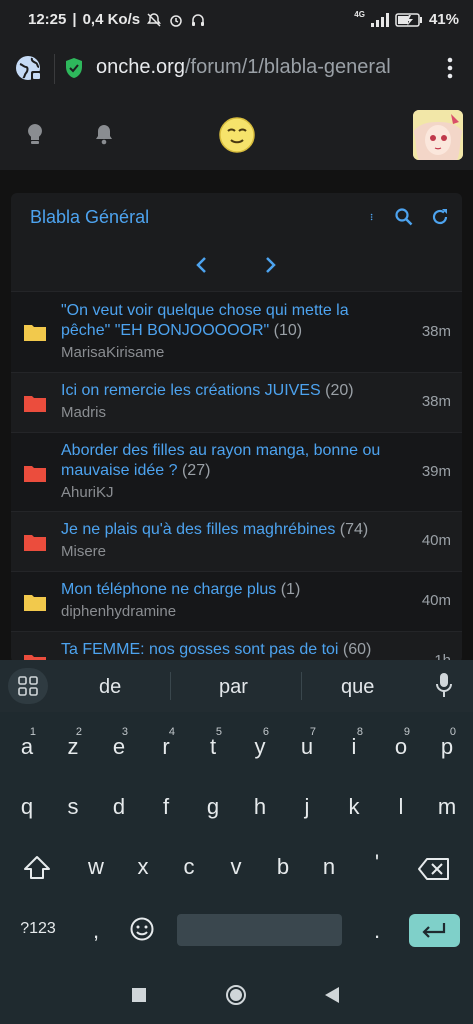  Describe the element at coordinates (117, 19) in the screenshot. I see `status-left: 12:25 | 0,4 Ko/s` at that location.